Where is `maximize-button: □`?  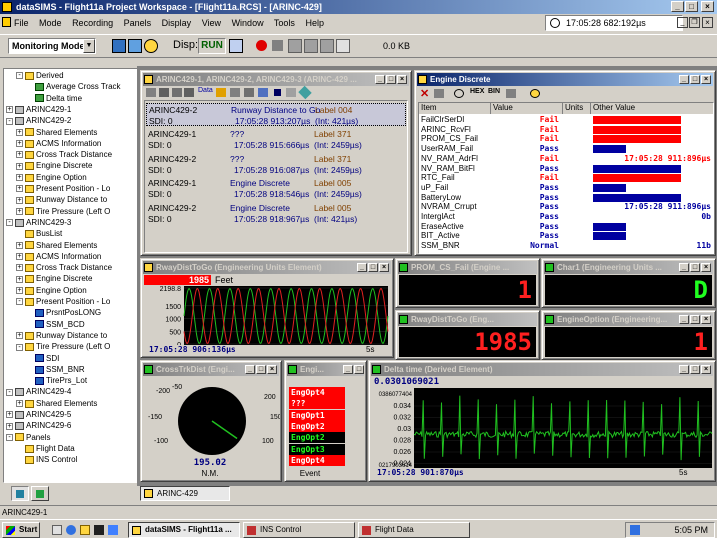
maximize-button: □ is located at coordinates (691, 6).